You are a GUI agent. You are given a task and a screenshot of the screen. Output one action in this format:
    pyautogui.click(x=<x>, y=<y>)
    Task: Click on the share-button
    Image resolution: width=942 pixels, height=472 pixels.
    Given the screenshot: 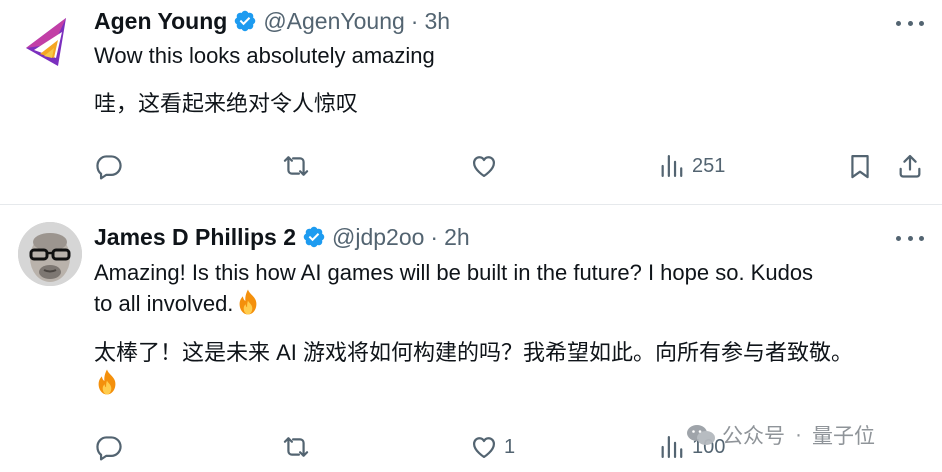 What is the action you would take?
    pyautogui.click(x=910, y=166)
    